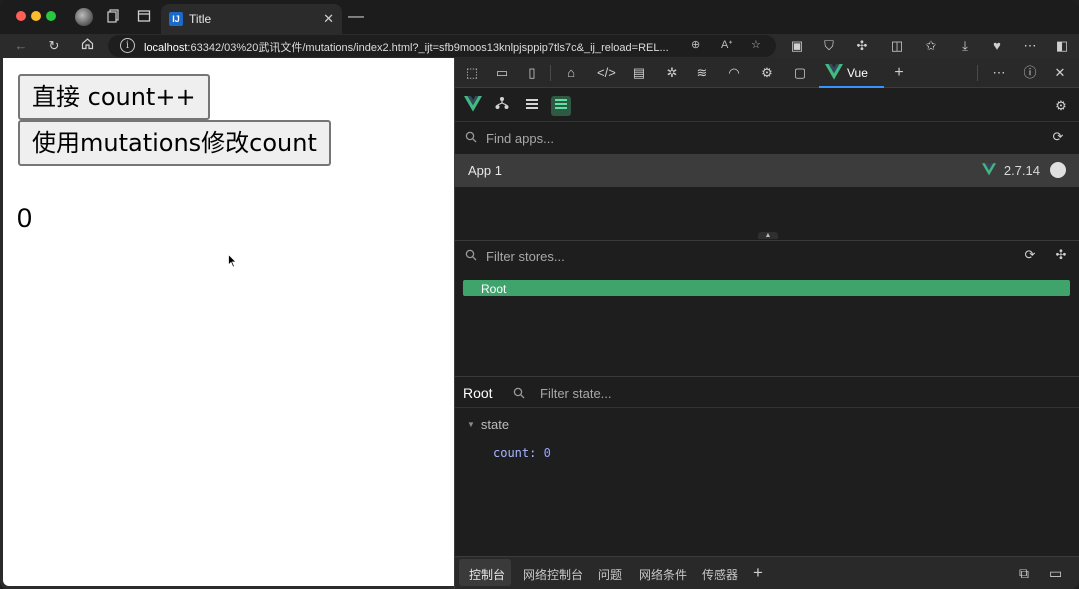  Describe the element at coordinates (1030, 46) in the screenshot. I see `more-menu-icon: ⋯` at that location.